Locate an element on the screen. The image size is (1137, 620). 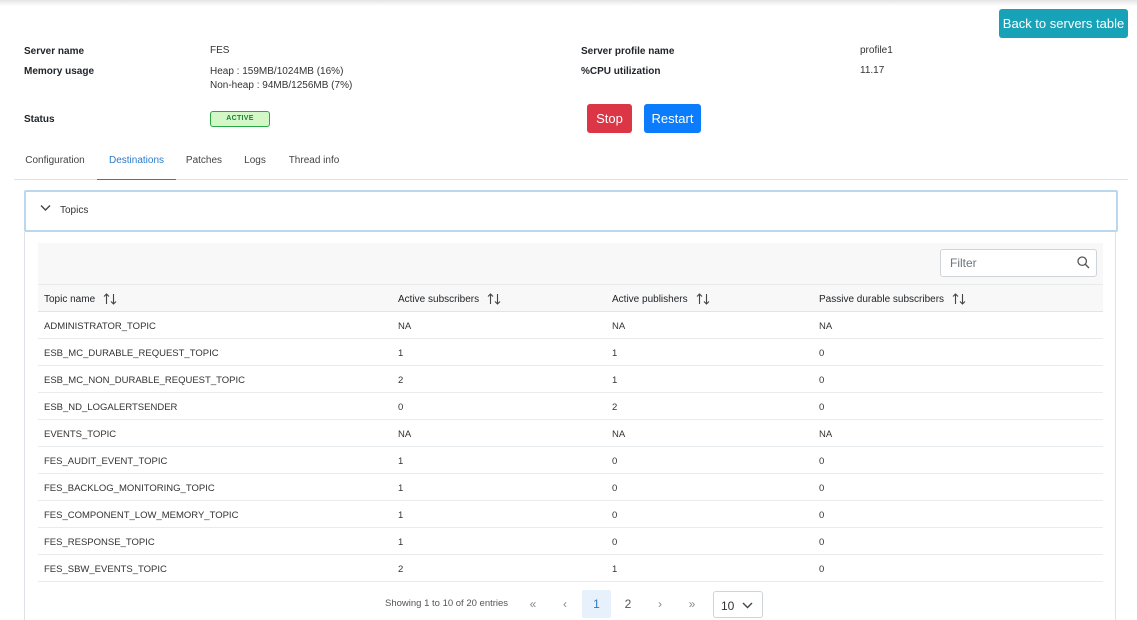
table-row: ESB_MC_NON_DURABLE_REQUEST_TOPIC 2 1 0 is located at coordinates (570, 379).